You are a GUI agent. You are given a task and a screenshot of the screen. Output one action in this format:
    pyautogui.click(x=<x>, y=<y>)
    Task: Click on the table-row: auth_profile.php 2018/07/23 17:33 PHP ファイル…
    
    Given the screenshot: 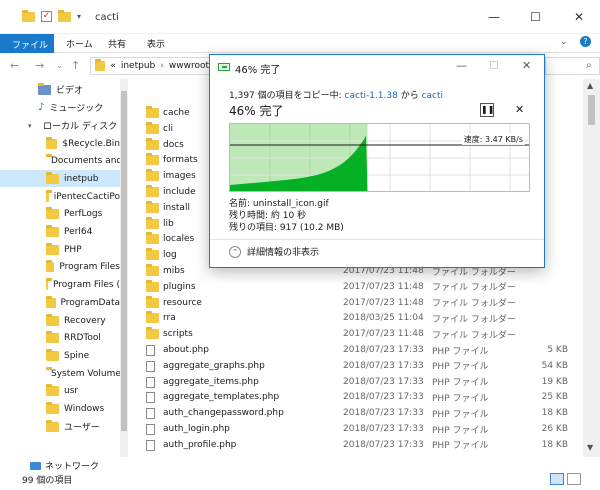 What is the action you would take?
    pyautogui.click(x=358, y=445)
    